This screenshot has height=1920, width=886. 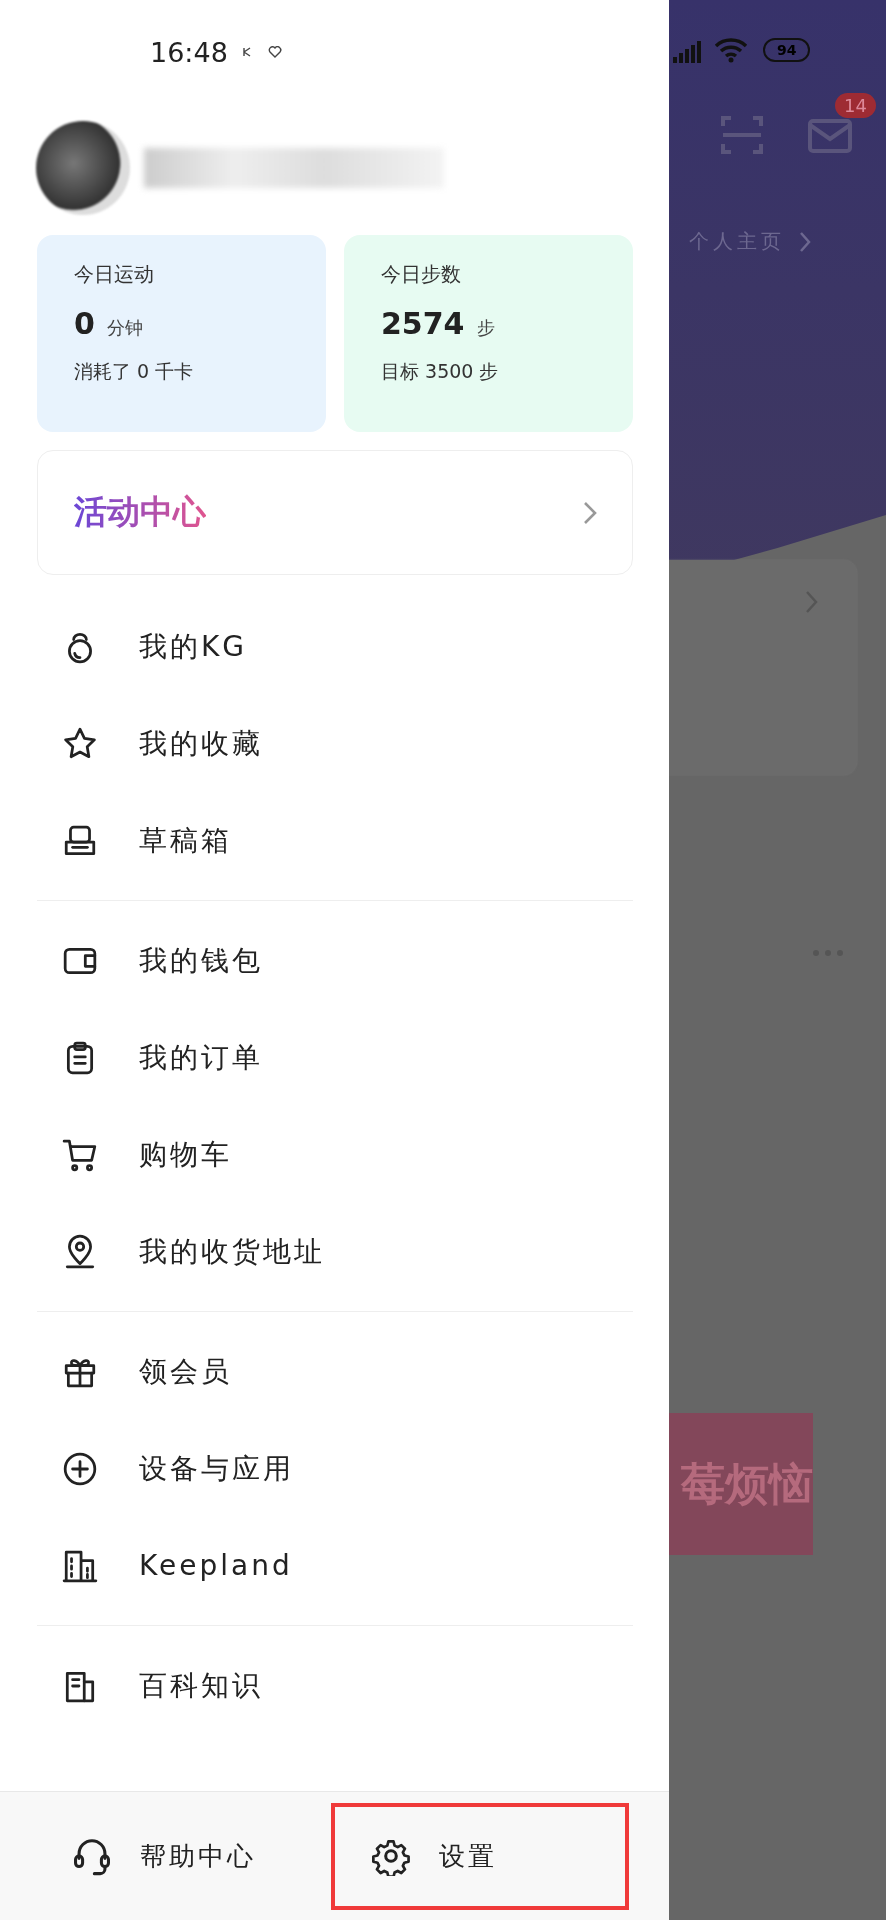 What do you see at coordinates (181, 333) in the screenshot?
I see `stat-card: 今日运动 0 分钟 消耗了 0 千卡` at bounding box center [181, 333].